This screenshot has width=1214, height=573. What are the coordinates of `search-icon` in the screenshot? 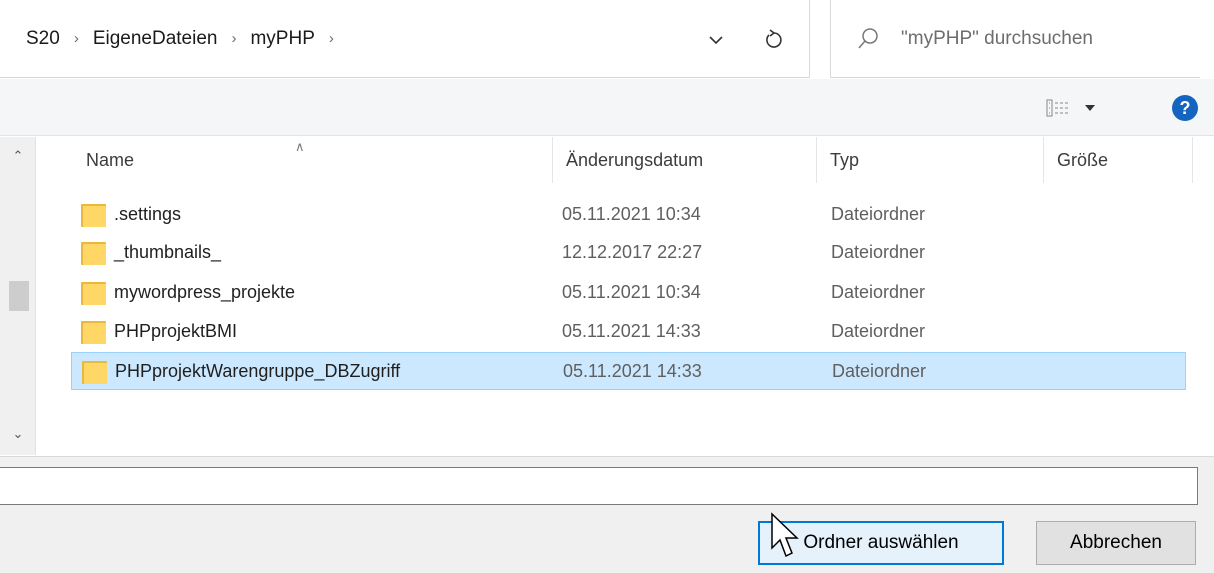 It's located at (868, 37).